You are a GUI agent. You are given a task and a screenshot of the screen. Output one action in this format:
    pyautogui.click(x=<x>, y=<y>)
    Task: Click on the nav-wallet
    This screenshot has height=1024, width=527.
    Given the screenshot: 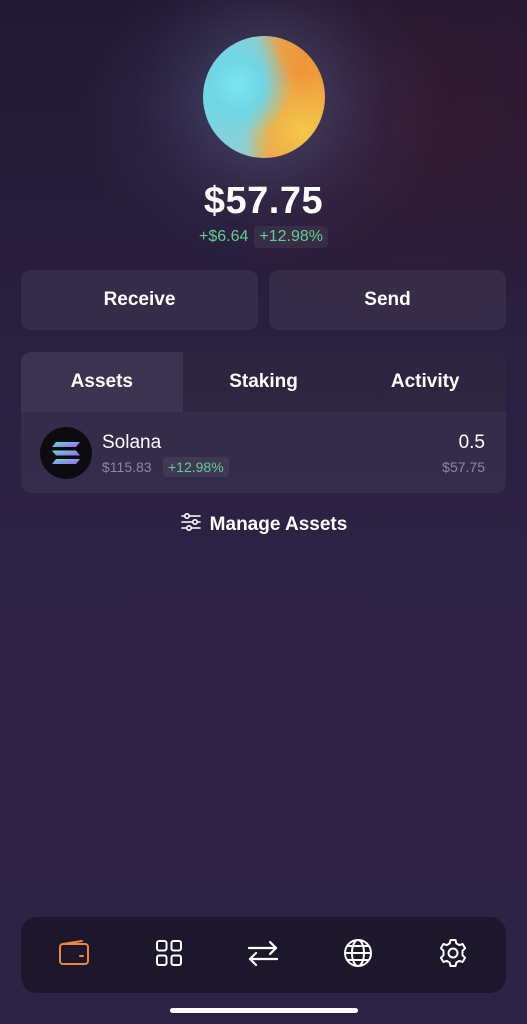 What is the action you would take?
    pyautogui.click(x=74, y=955)
    